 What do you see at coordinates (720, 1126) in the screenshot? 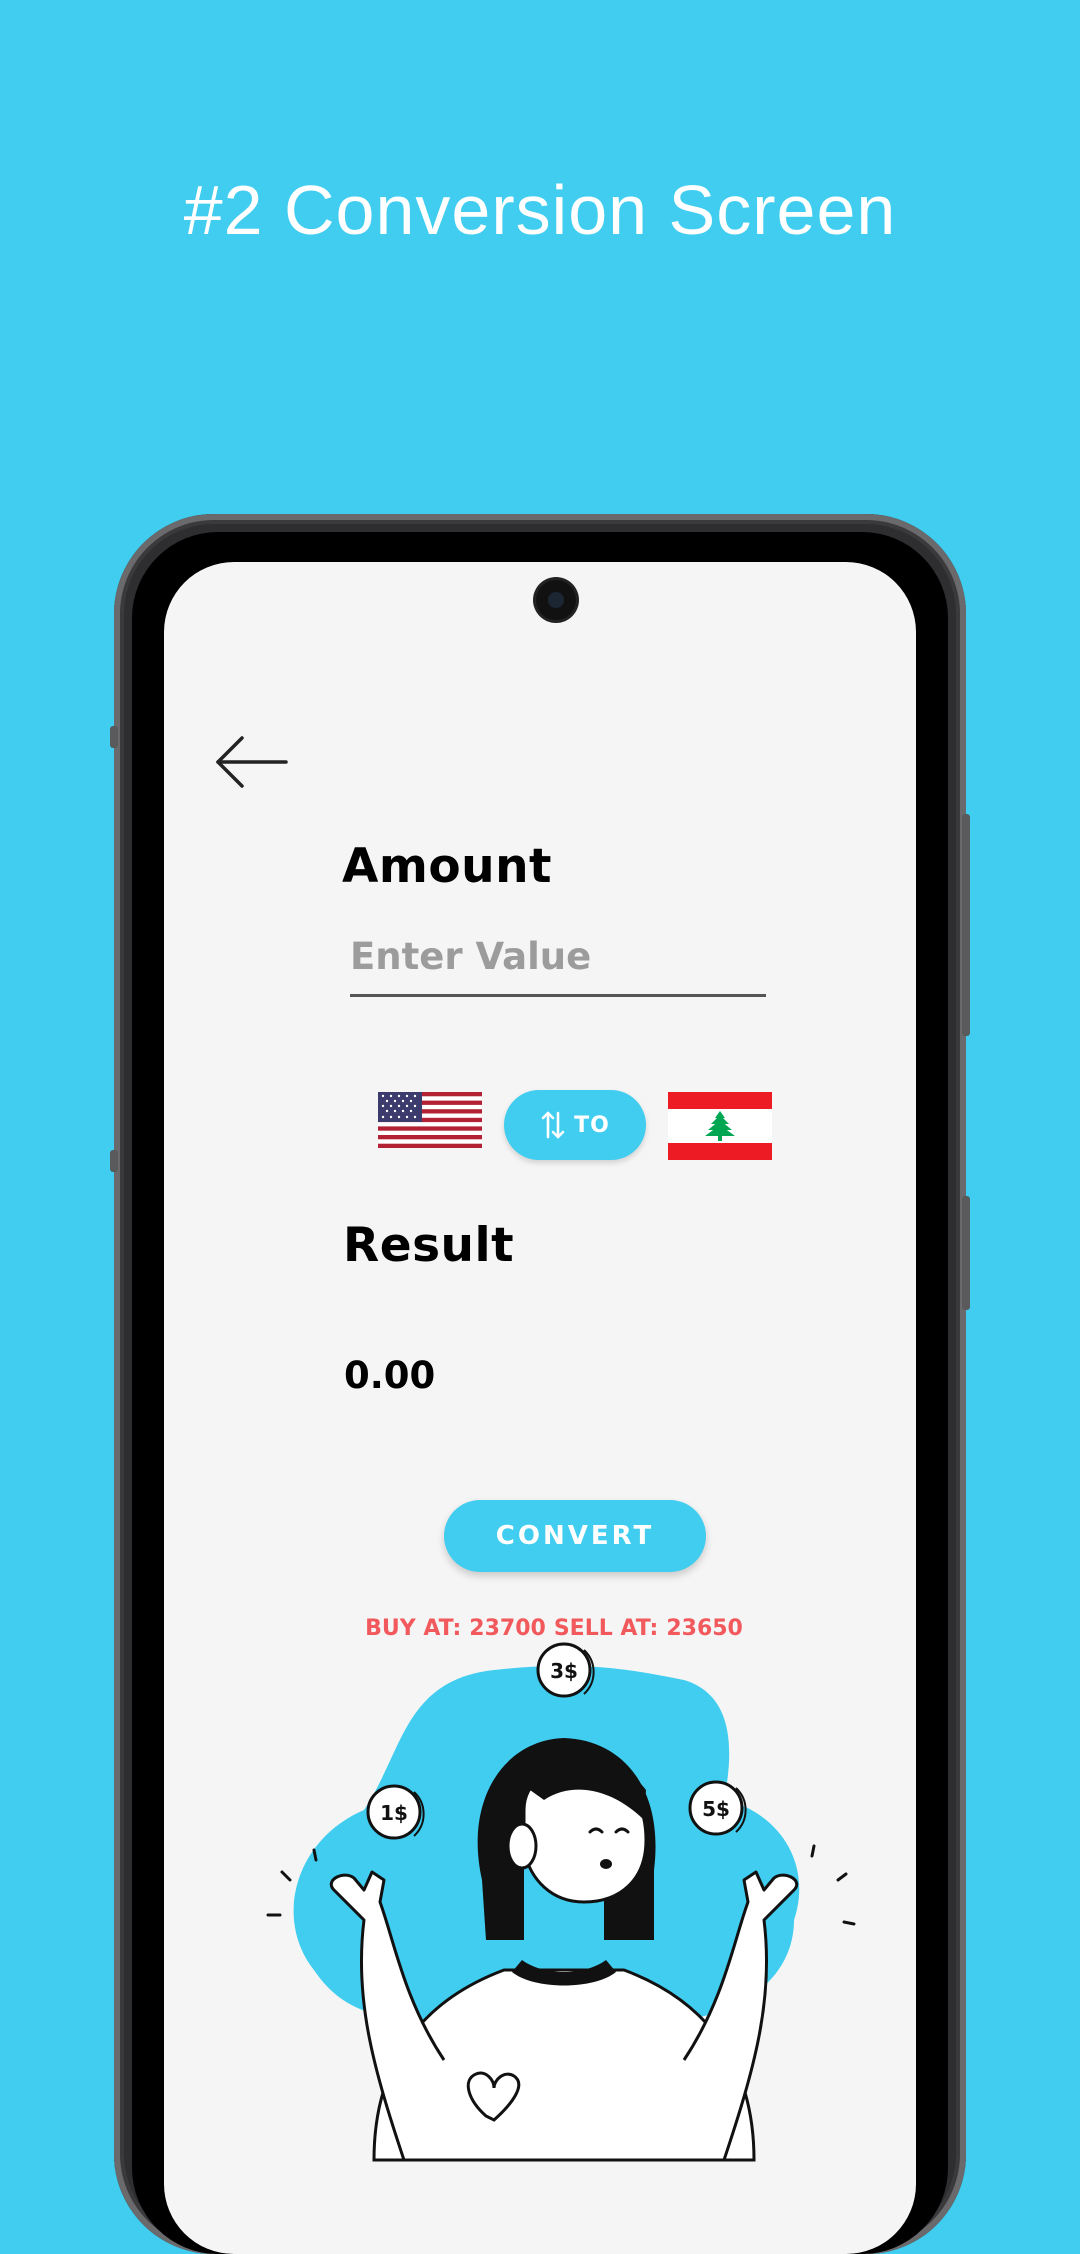
I see `lebanon-flag-icon` at bounding box center [720, 1126].